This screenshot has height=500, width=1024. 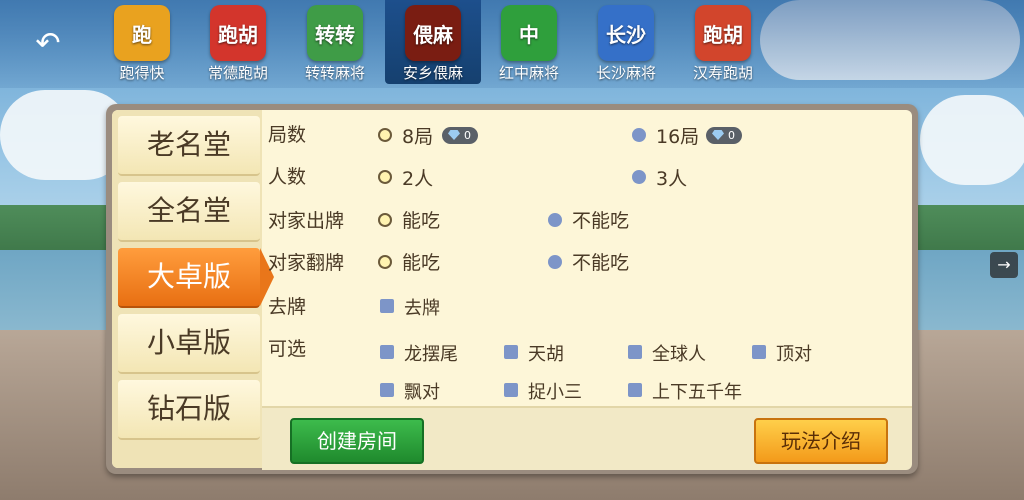 What do you see at coordinates (385, 220) in the screenshot?
I see `discard-can-eat-radio` at bounding box center [385, 220].